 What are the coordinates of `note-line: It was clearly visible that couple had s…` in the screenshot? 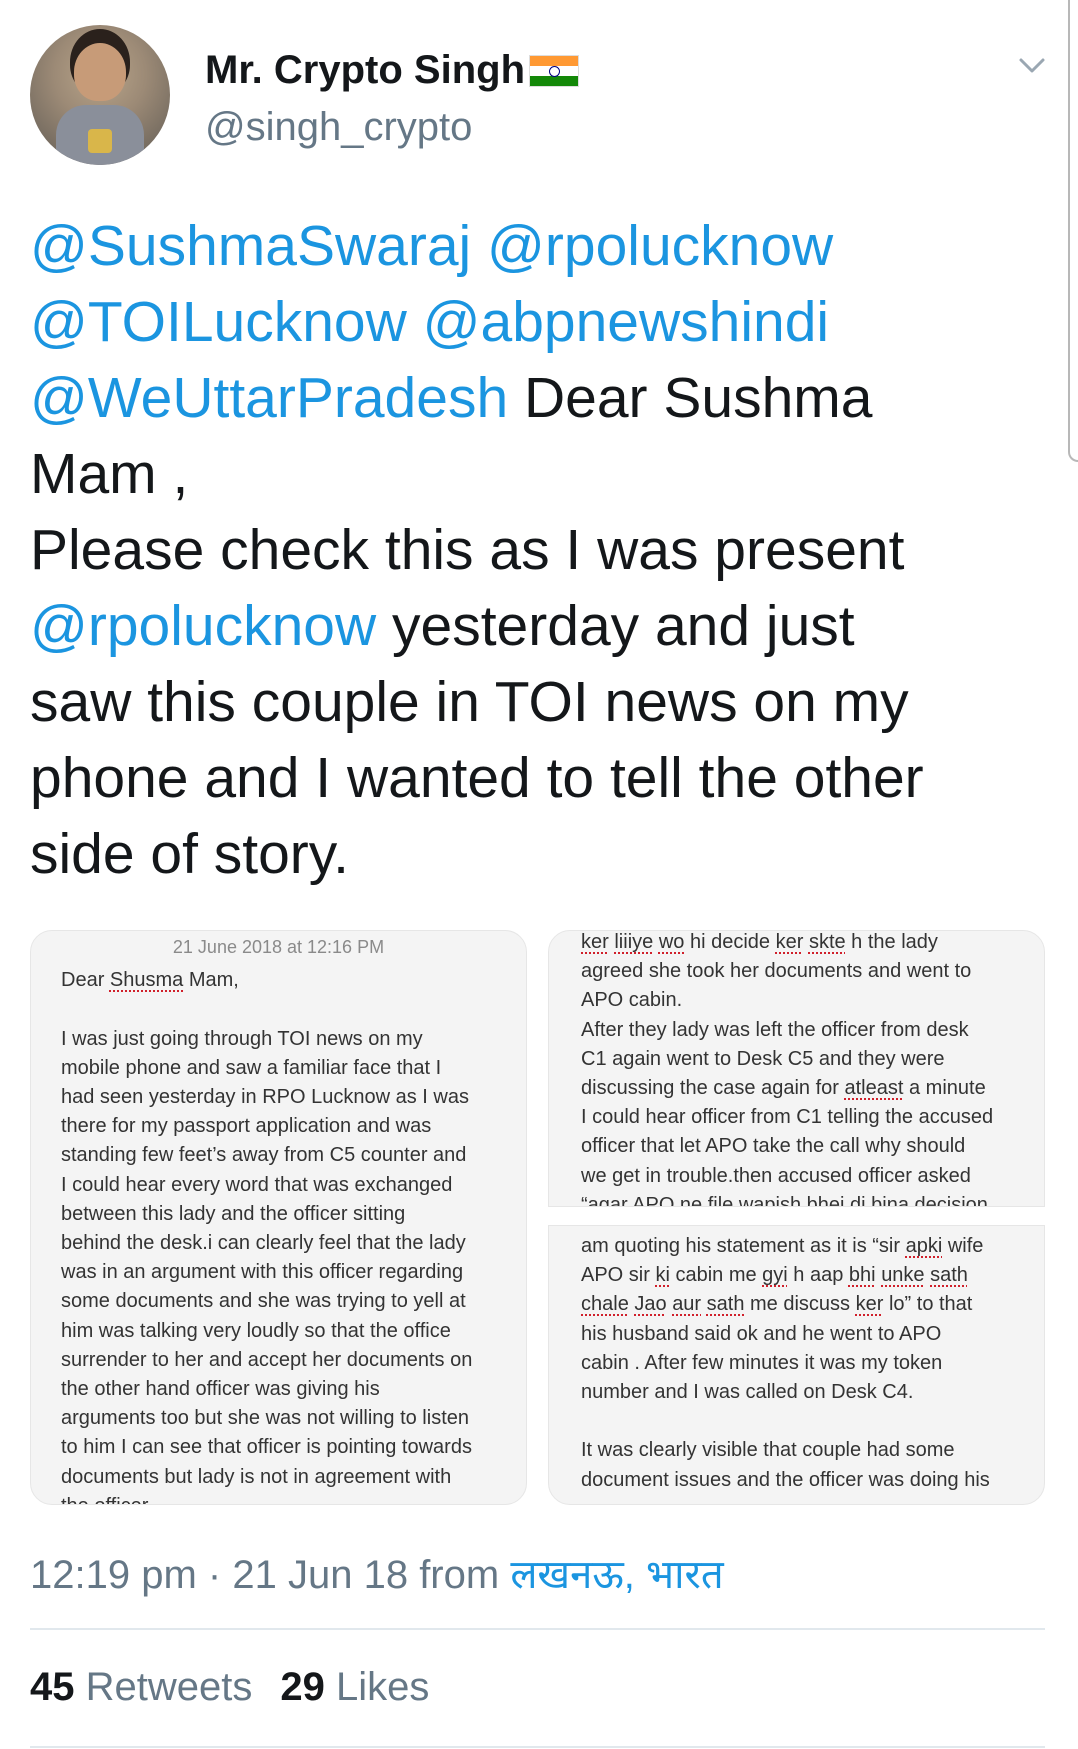 It's located at (768, 1450).